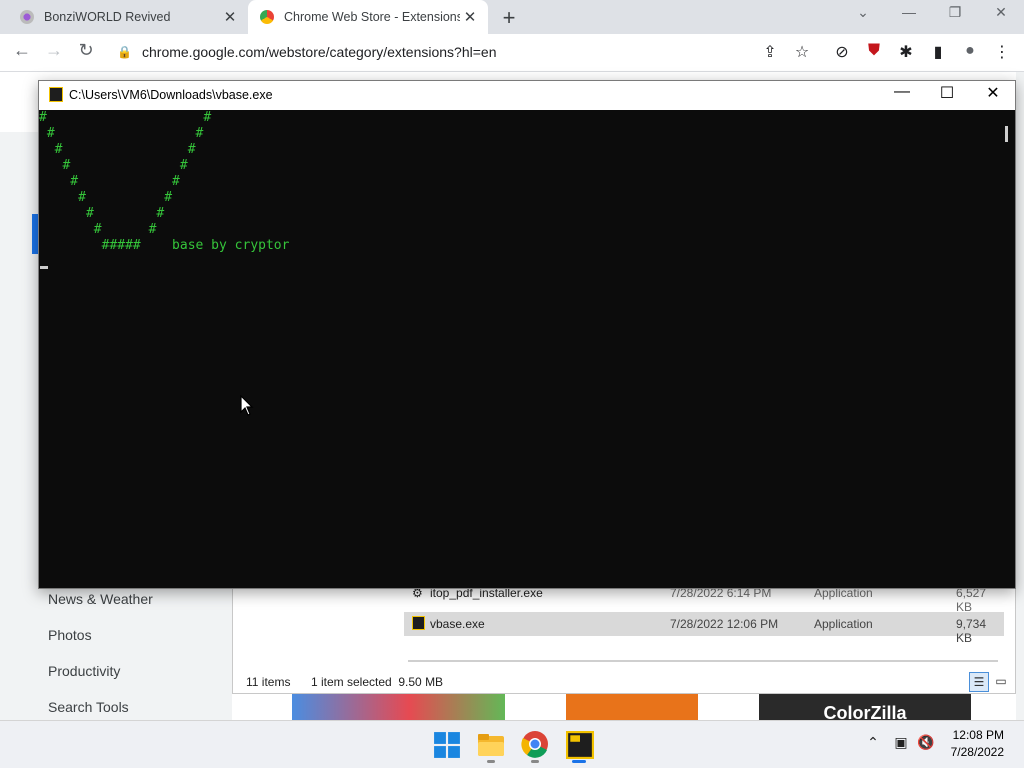 The height and width of the screenshot is (768, 1024). What do you see at coordinates (909, 12) in the screenshot?
I see `browser-minimize-icon: —` at bounding box center [909, 12].